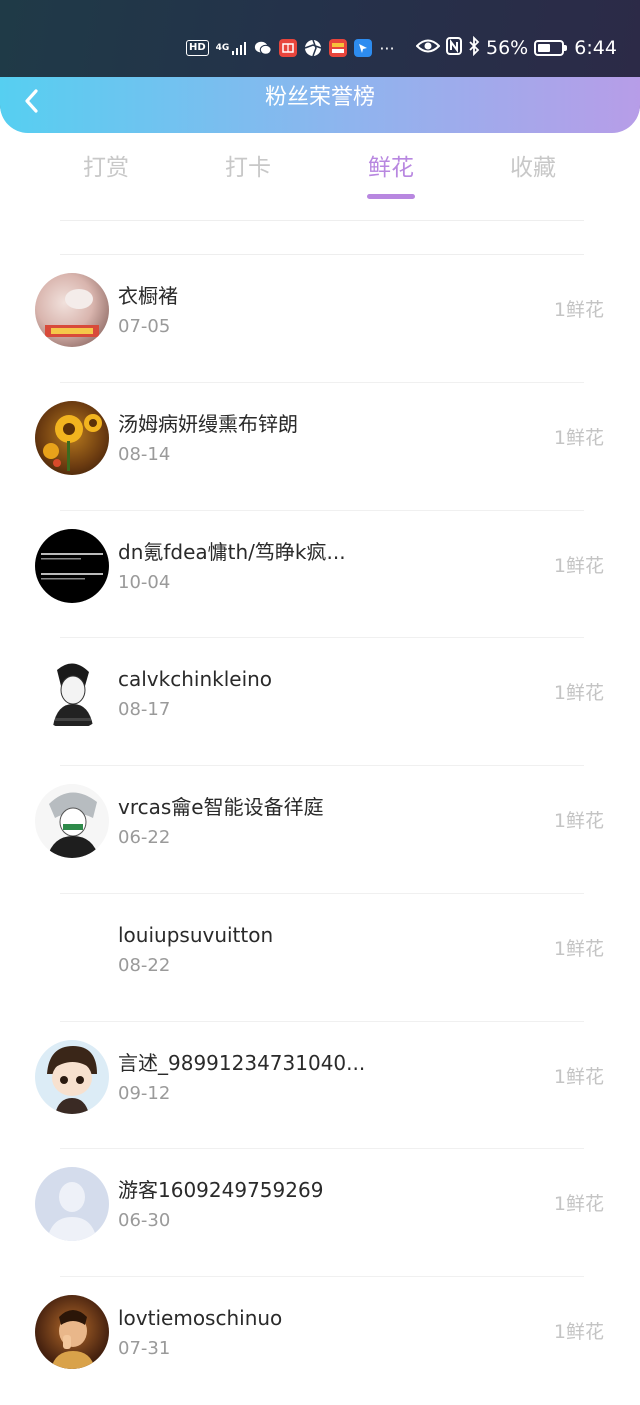 The width and height of the screenshot is (640, 1405). I want to click on tab-label: 打卡, so click(248, 168).